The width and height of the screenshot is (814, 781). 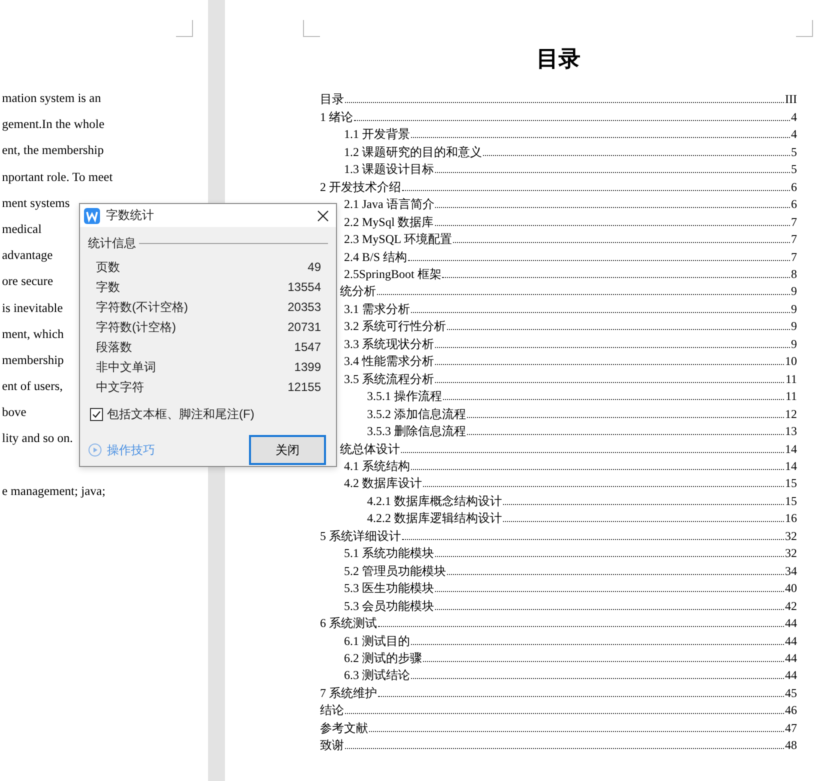 What do you see at coordinates (344, 728) in the screenshot?
I see `toc-entry-title: 参考文献` at bounding box center [344, 728].